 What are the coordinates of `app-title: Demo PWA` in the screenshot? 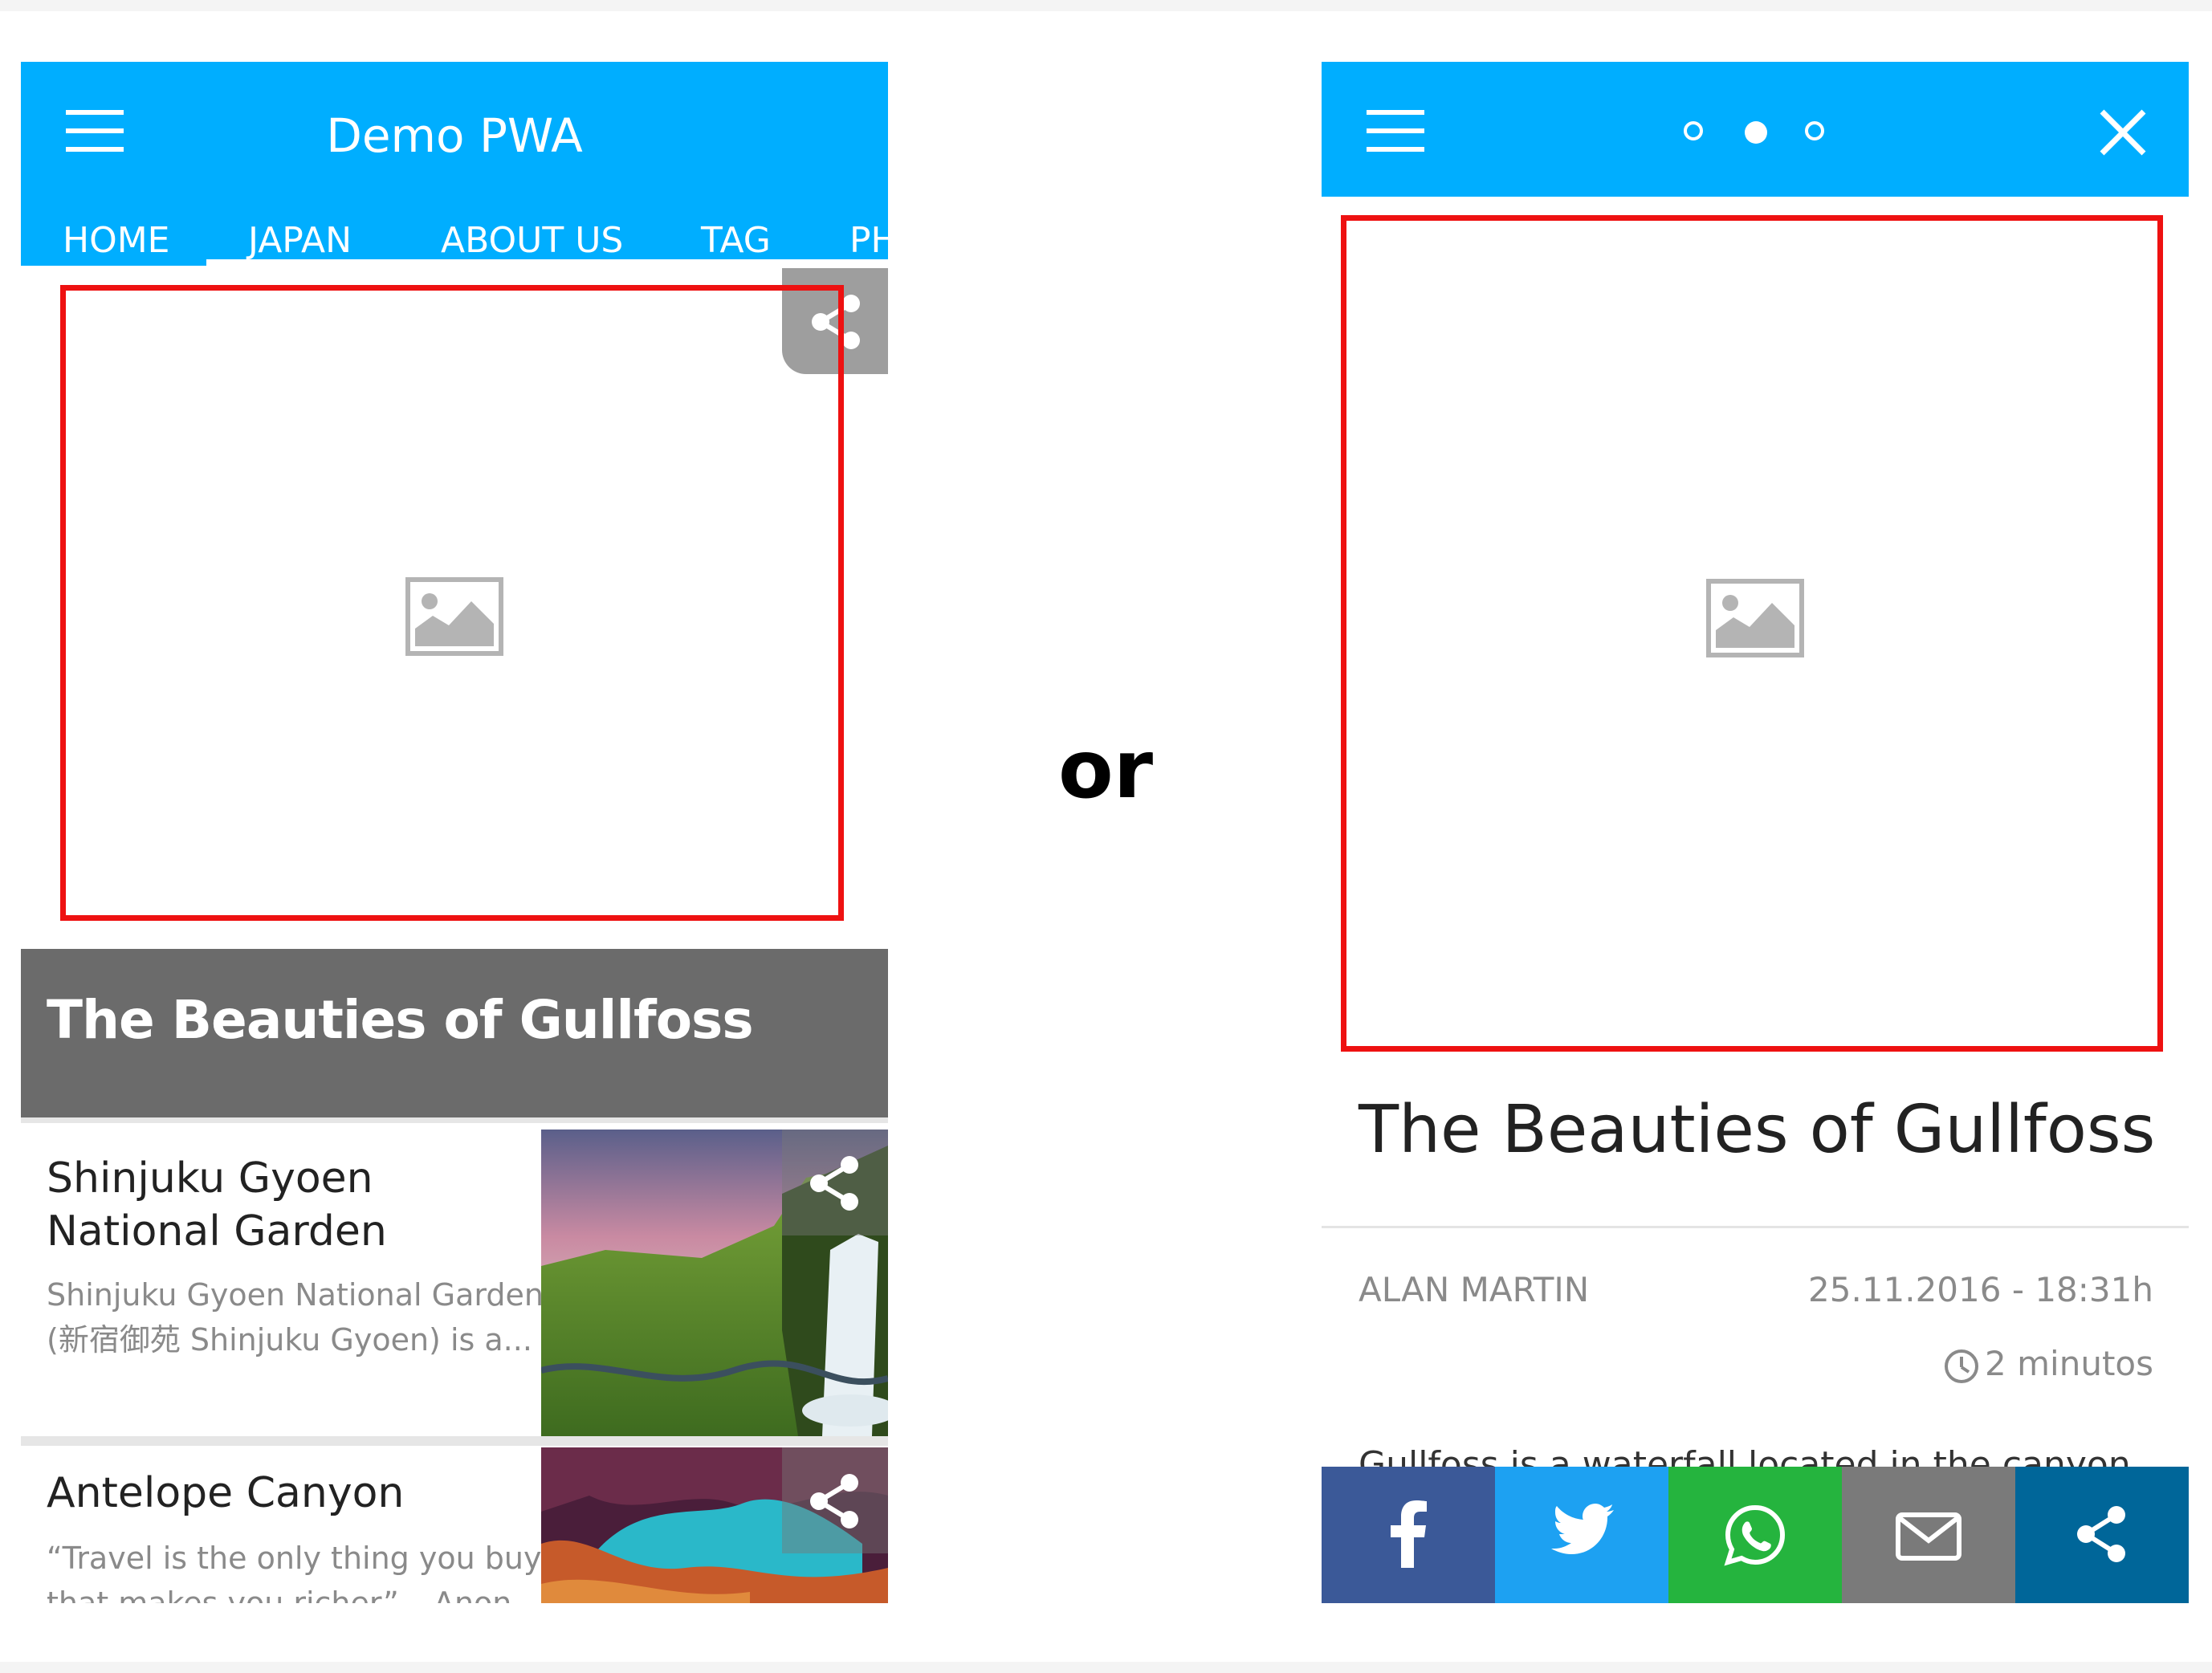 It's located at (454, 136).